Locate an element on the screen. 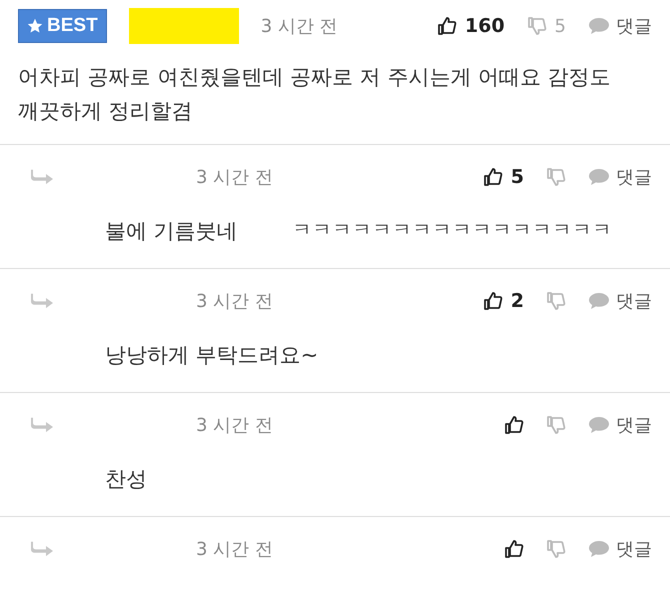 Image resolution: width=670 pixels, height=600 pixels. dislike-count: 5 is located at coordinates (560, 26).